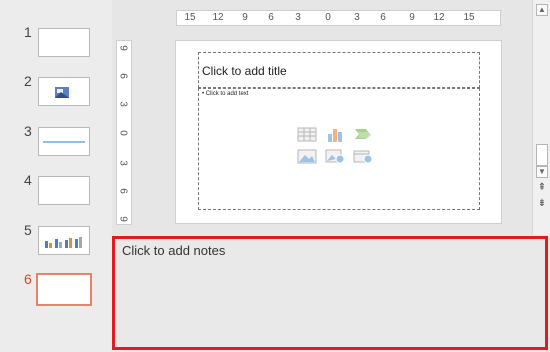 Image resolution: width=550 pixels, height=352 pixels. I want to click on scrollbar-thumb, so click(542, 155).